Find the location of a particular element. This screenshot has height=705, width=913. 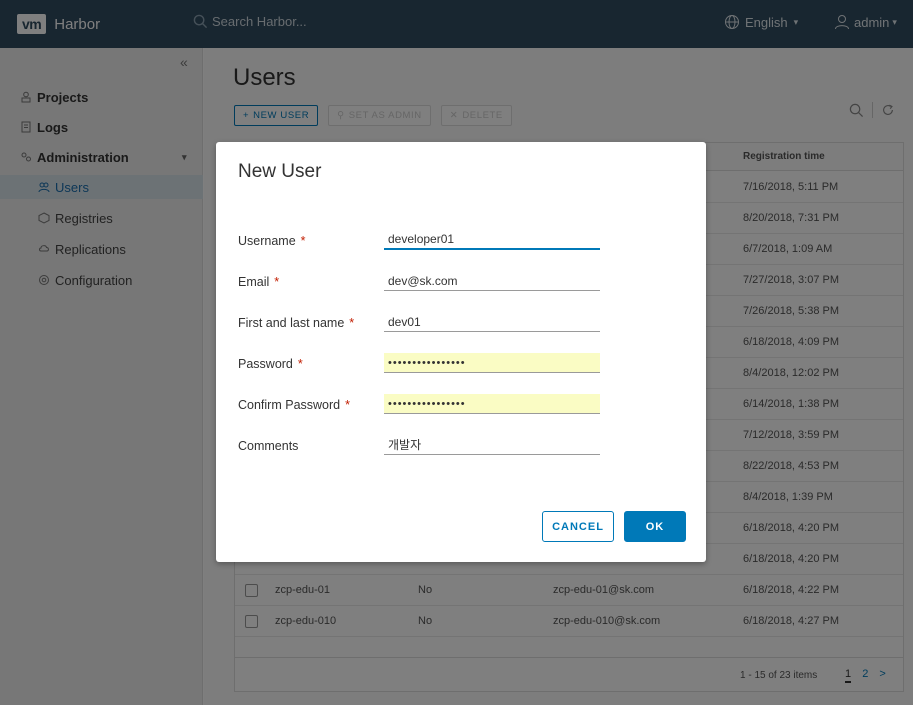

fullname-label: First and last name * is located at coordinates (296, 323).